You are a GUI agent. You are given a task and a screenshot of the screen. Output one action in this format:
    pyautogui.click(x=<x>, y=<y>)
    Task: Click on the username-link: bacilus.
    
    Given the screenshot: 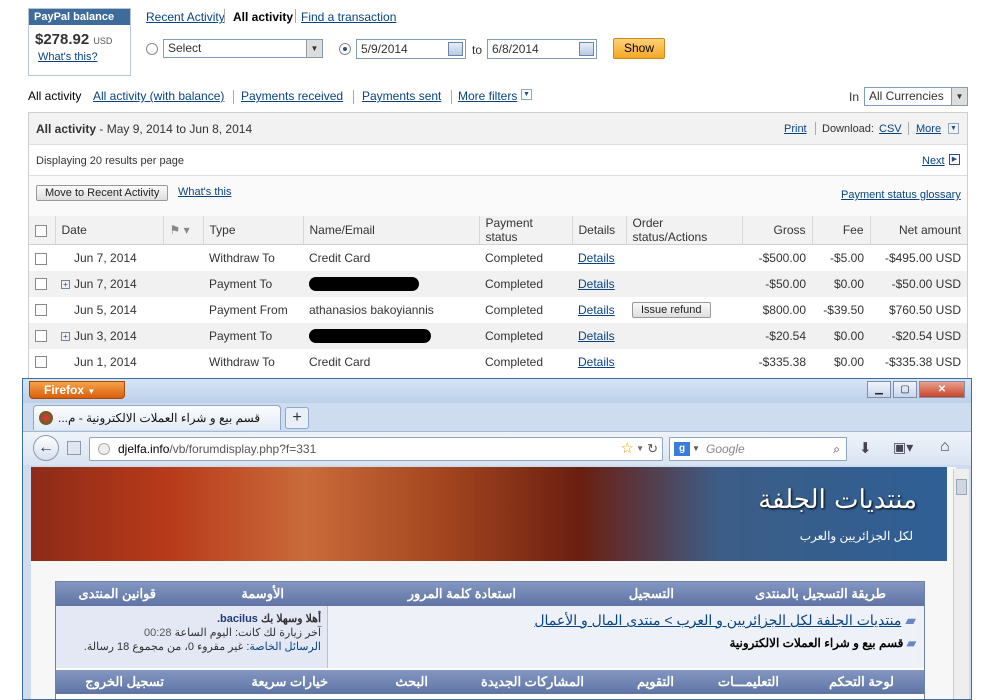 What is the action you would take?
    pyautogui.click(x=237, y=619)
    